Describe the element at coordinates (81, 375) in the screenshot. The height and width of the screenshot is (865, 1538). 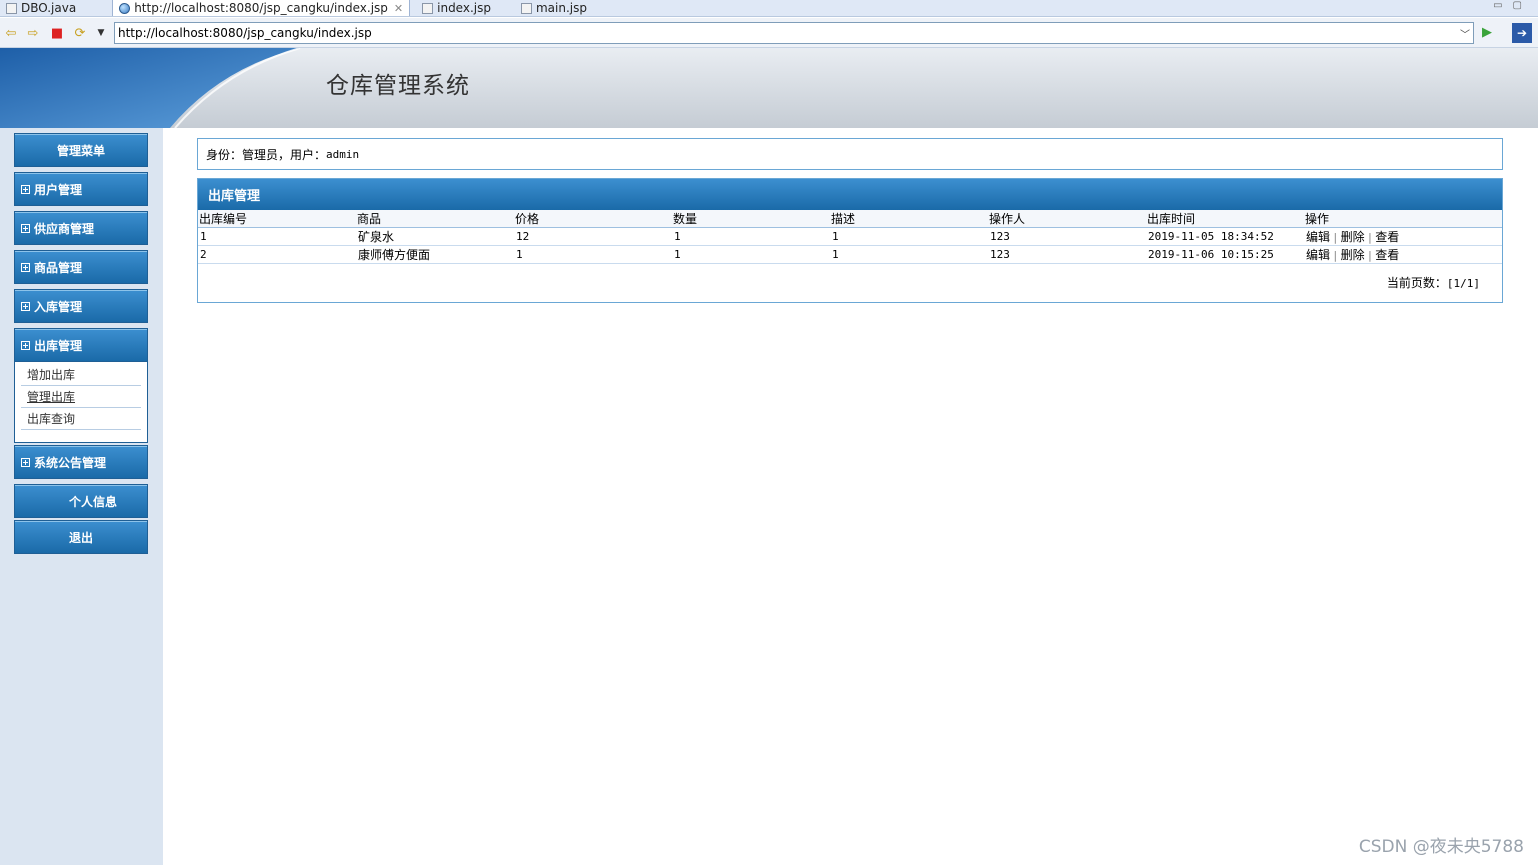
I see `submenu-add-outbound: 增加出库` at that location.